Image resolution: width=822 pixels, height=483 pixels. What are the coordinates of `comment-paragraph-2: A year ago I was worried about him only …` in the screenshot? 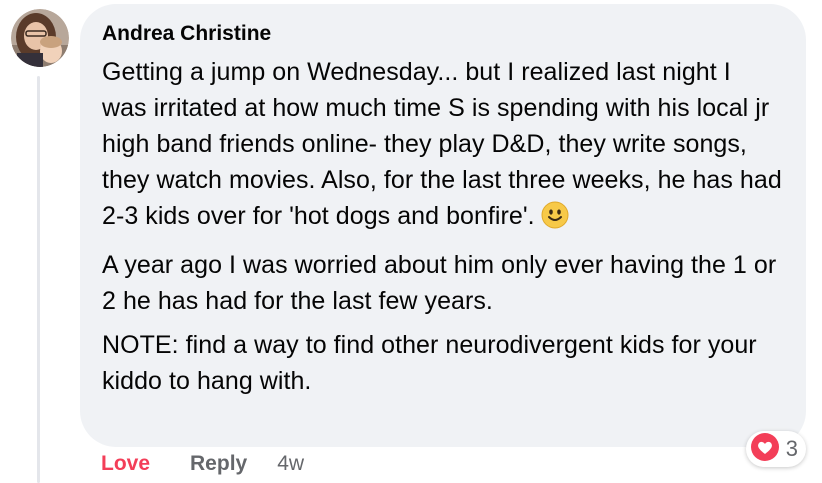 It's located at (439, 283).